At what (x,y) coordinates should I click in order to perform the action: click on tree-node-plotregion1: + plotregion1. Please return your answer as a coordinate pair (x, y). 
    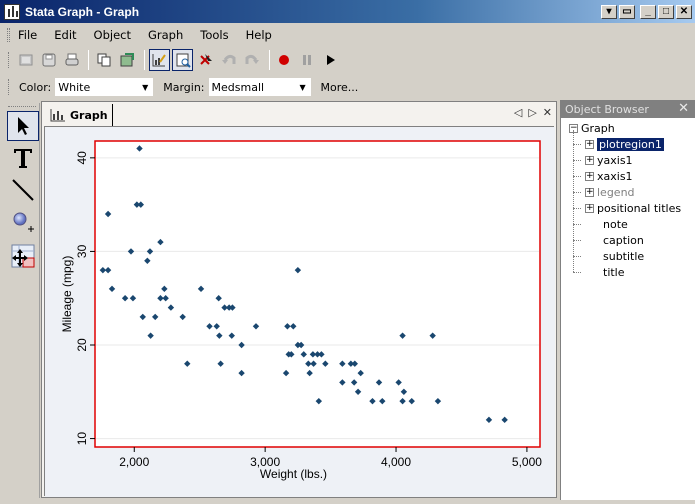
    Looking at the image, I should click on (624, 144).